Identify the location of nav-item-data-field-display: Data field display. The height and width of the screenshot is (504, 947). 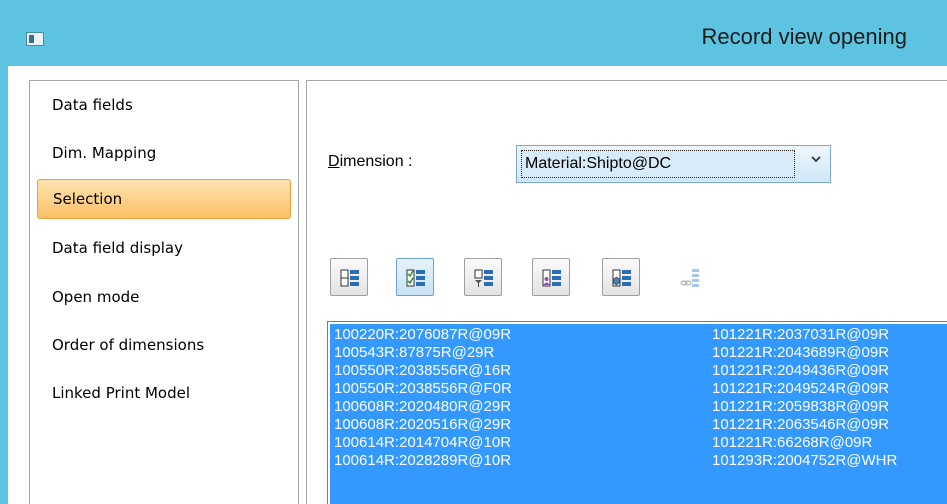
(164, 248).